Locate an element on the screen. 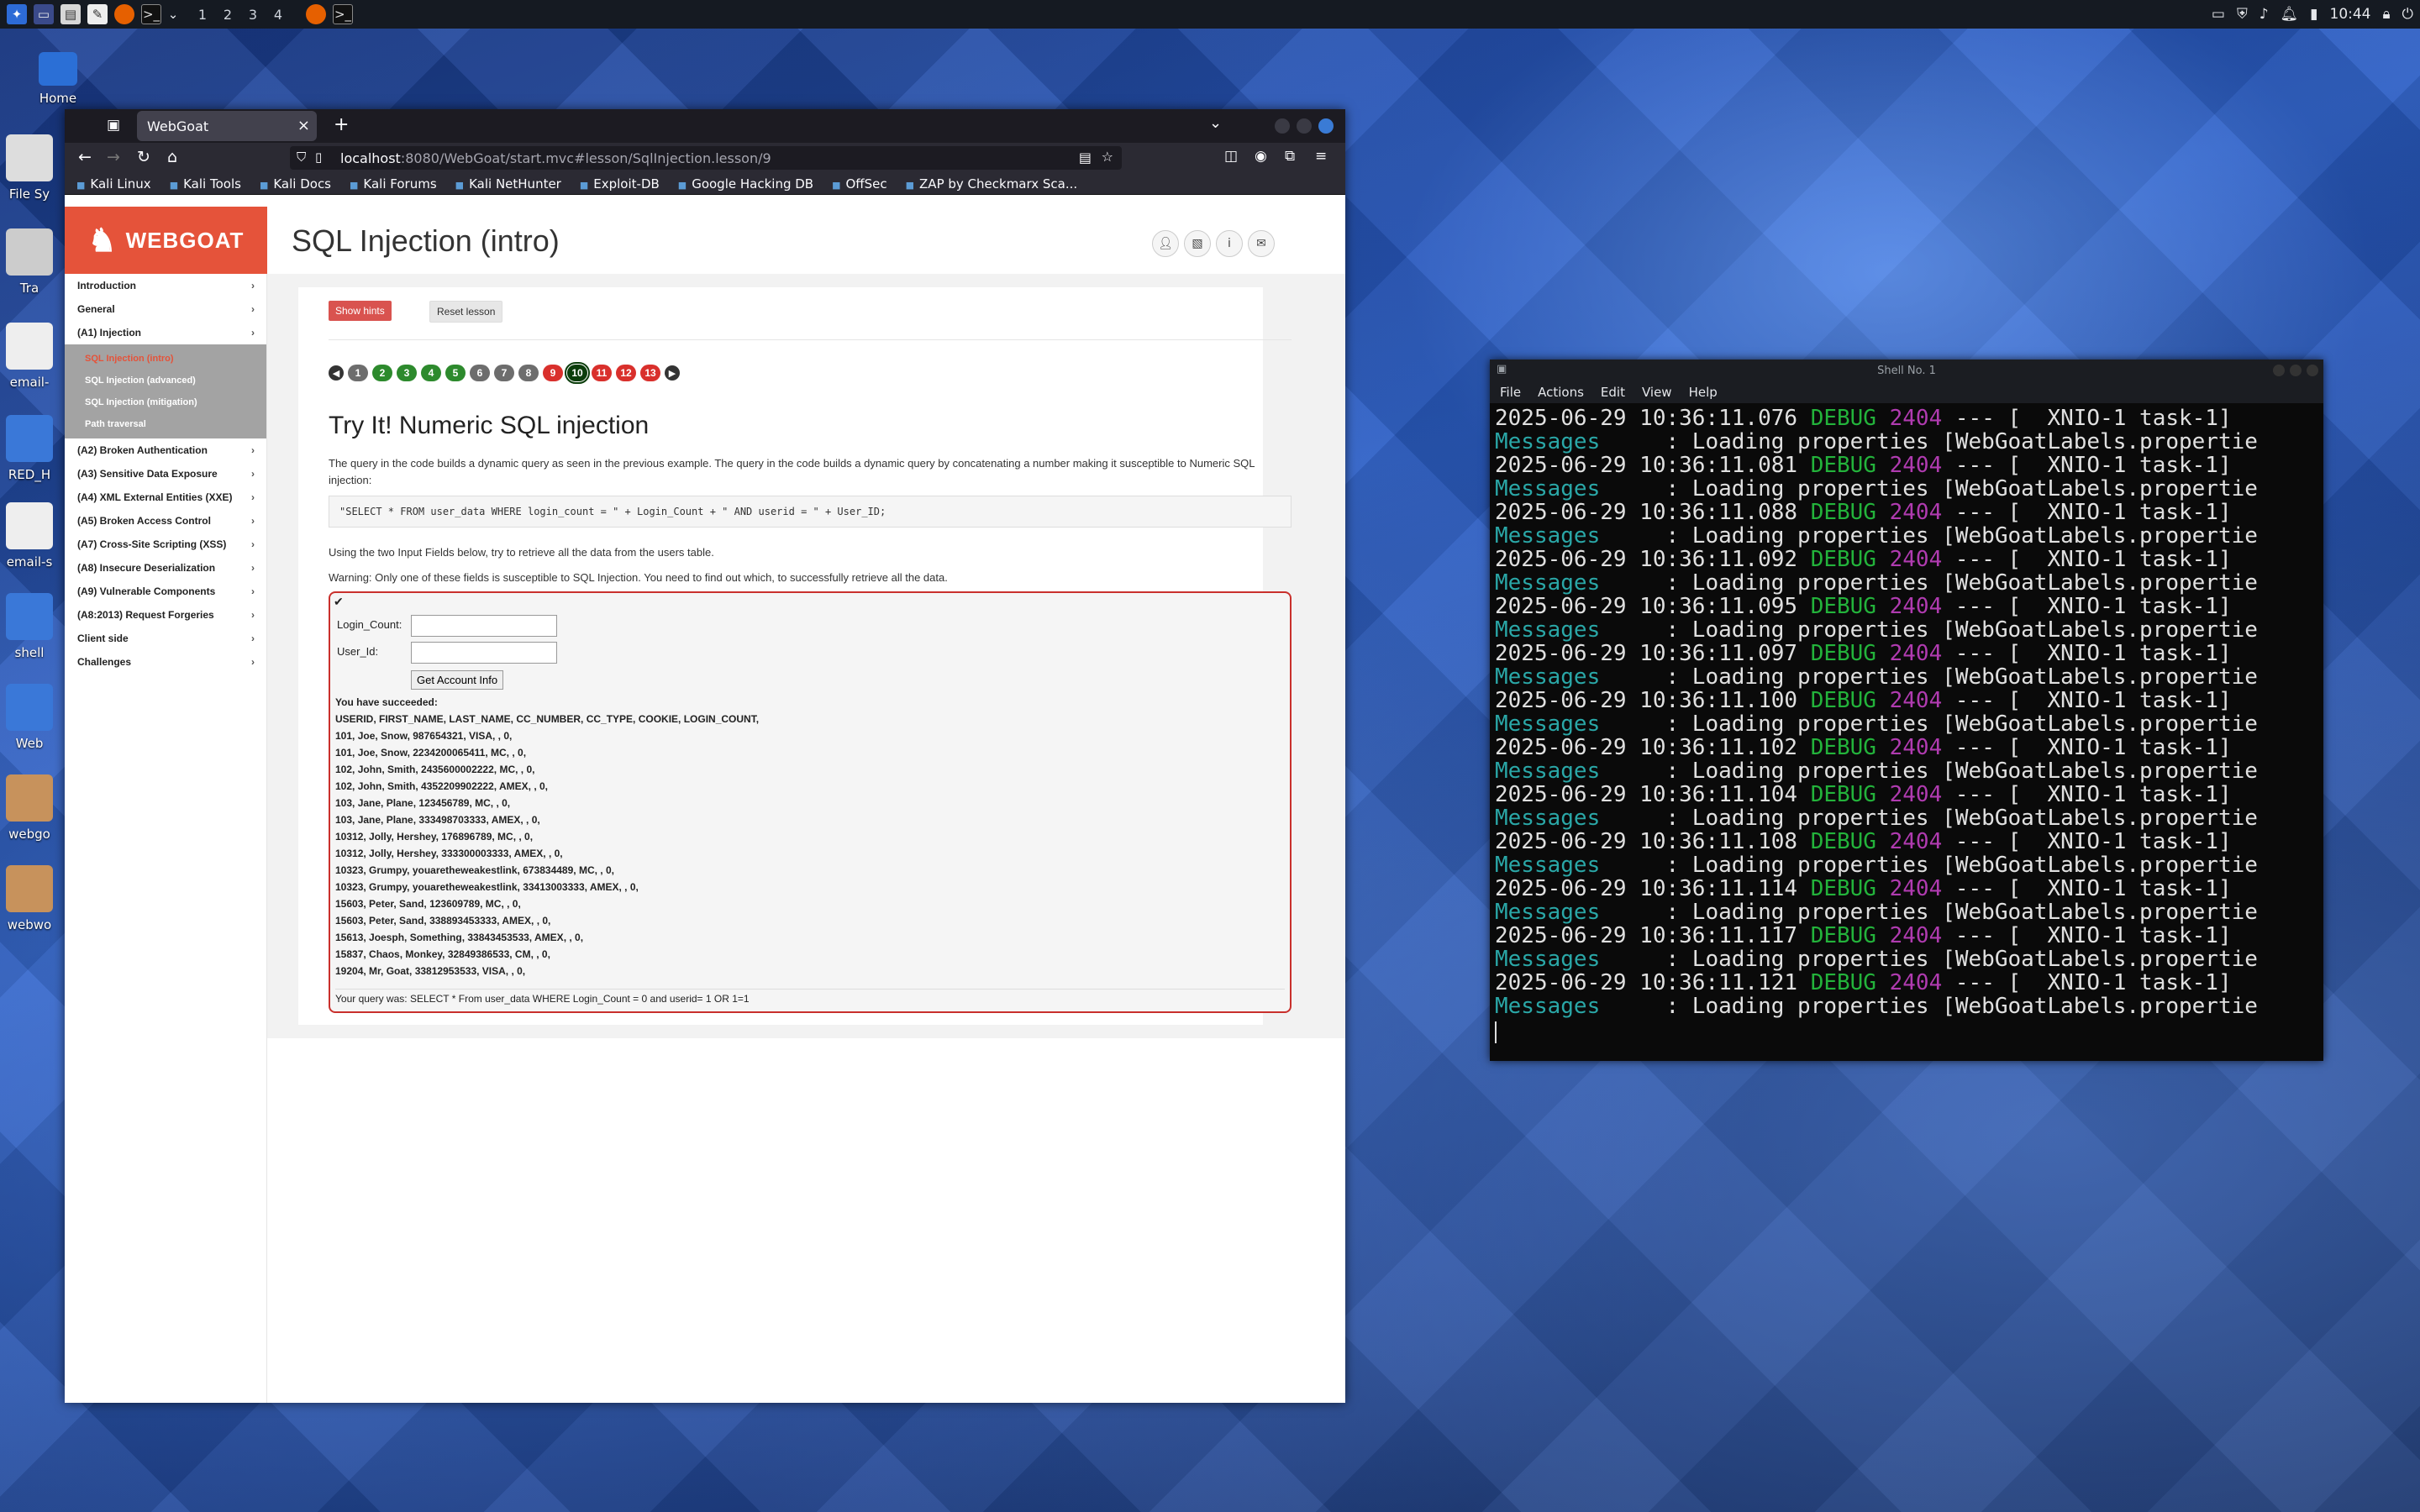 This screenshot has width=2420, height=1512. sidebar-item-introduction: Introduction › is located at coordinates (165, 285).